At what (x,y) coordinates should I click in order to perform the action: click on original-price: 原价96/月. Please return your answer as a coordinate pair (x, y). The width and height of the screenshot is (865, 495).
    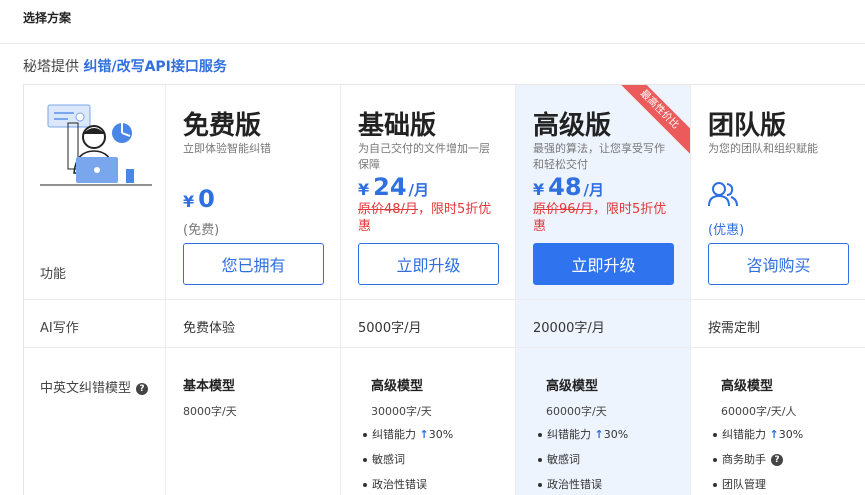
    Looking at the image, I should click on (563, 209).